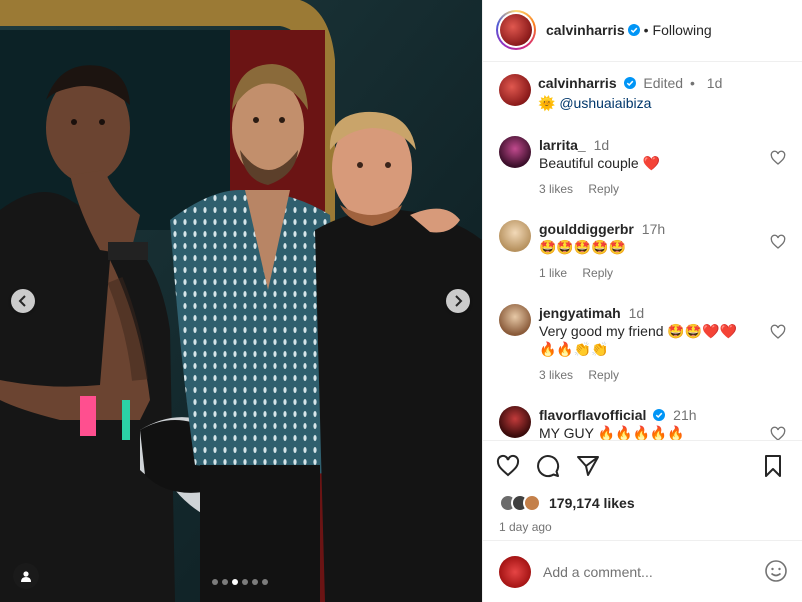  I want to click on smiley-icon, so click(776, 570).